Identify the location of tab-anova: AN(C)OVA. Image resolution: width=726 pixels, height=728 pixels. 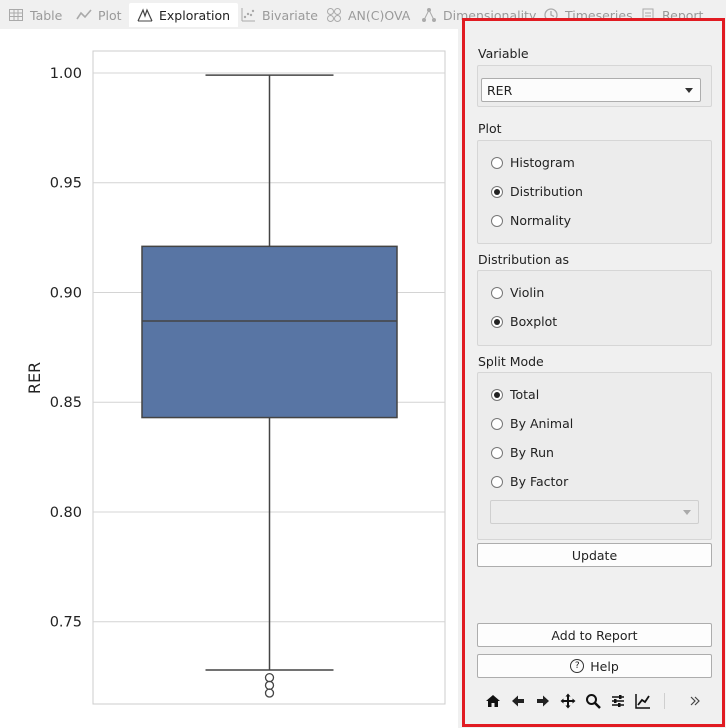
(368, 15).